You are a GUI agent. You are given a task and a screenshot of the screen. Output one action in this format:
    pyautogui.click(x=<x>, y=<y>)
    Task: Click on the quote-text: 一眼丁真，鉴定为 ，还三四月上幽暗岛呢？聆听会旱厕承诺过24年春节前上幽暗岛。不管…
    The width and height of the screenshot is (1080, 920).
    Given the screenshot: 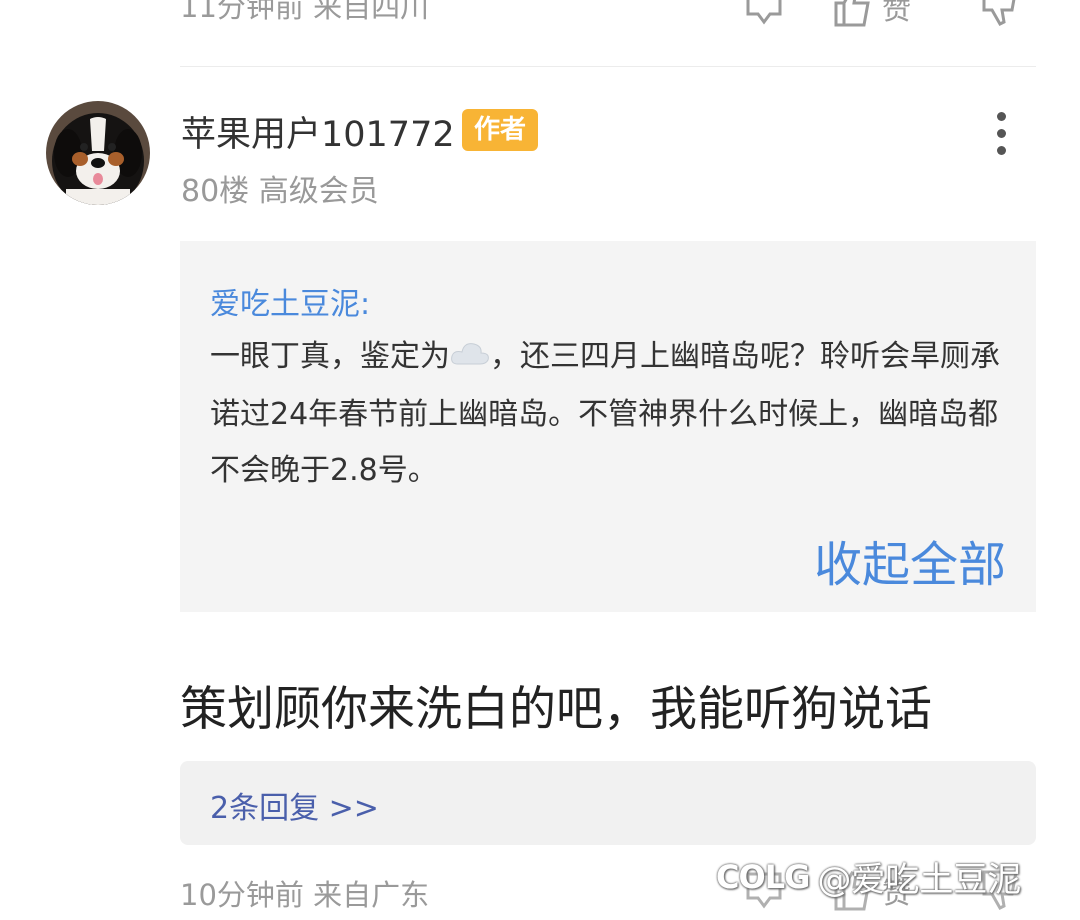 What is the action you would take?
    pyautogui.click(x=615, y=414)
    